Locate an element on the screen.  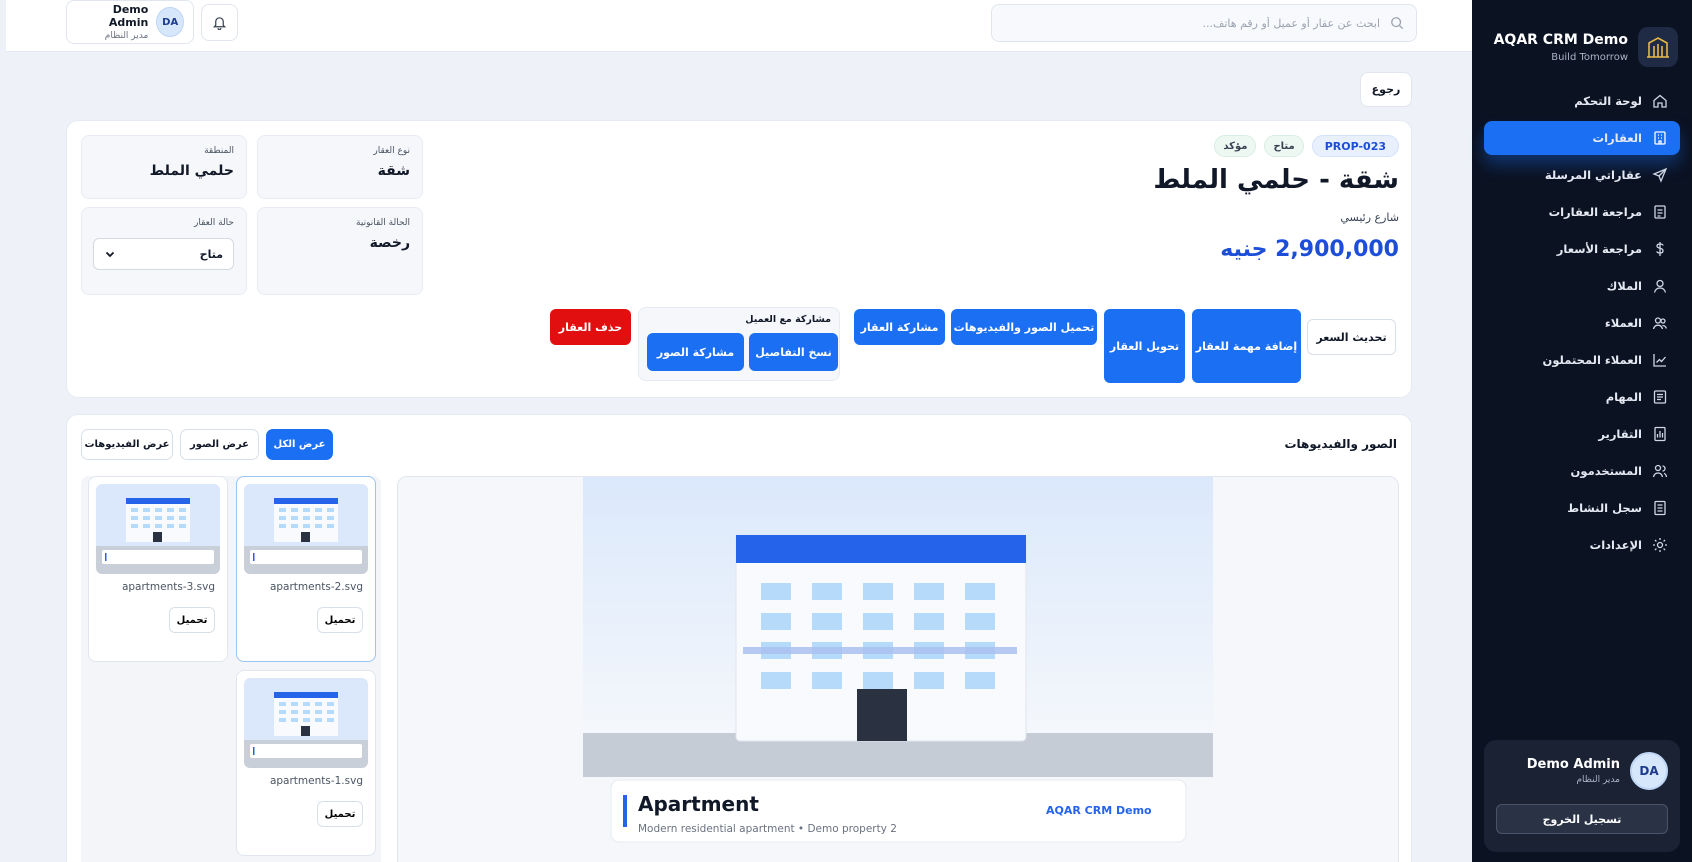
brand: AQAR CRM Demo Build Tomorrow is located at coordinates (1582, 40).